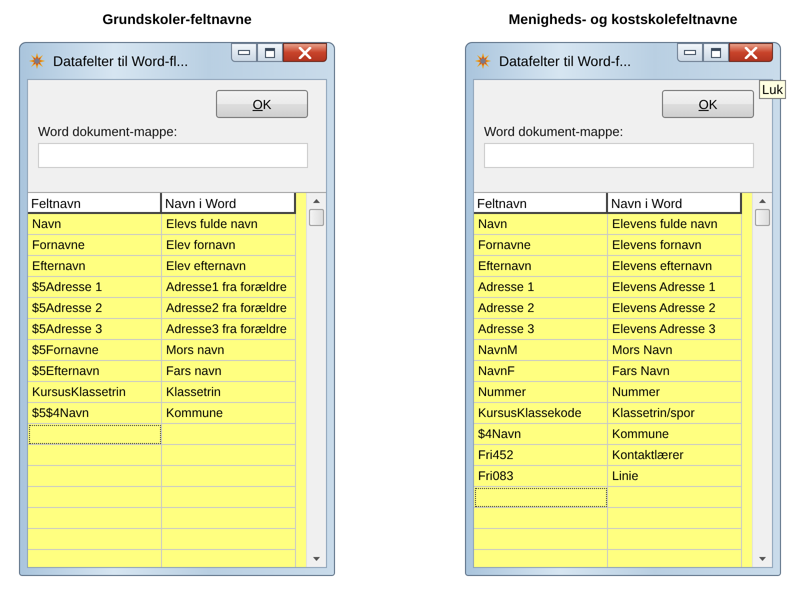 This screenshot has height=596, width=792. I want to click on table-cell: $5Fornavne, so click(95, 350).